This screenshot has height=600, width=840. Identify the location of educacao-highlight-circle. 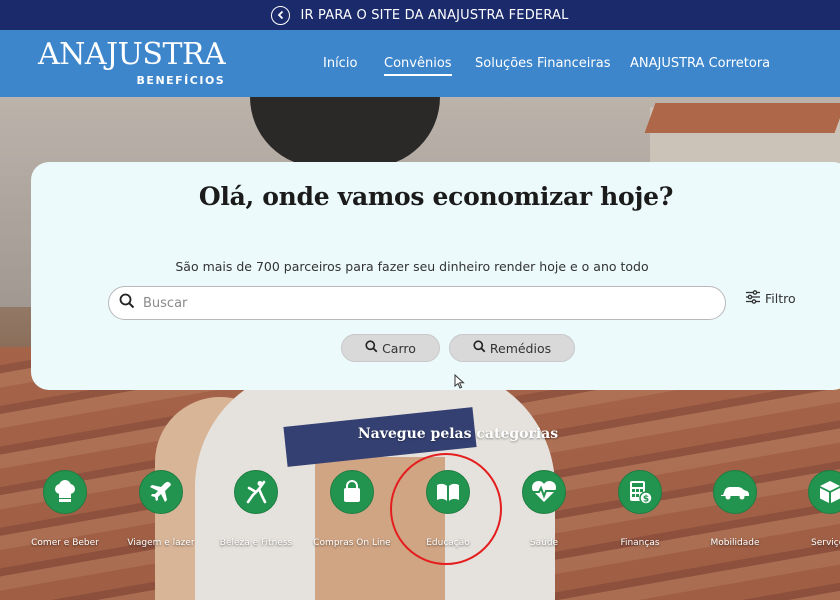
(446, 509).